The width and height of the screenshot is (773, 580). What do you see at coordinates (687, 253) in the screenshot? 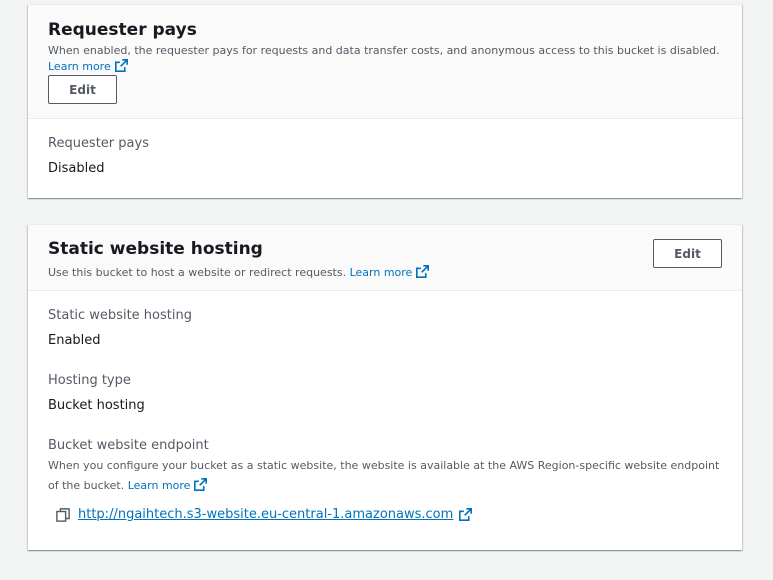
I see `static-hosting-edit-button: Edit` at bounding box center [687, 253].